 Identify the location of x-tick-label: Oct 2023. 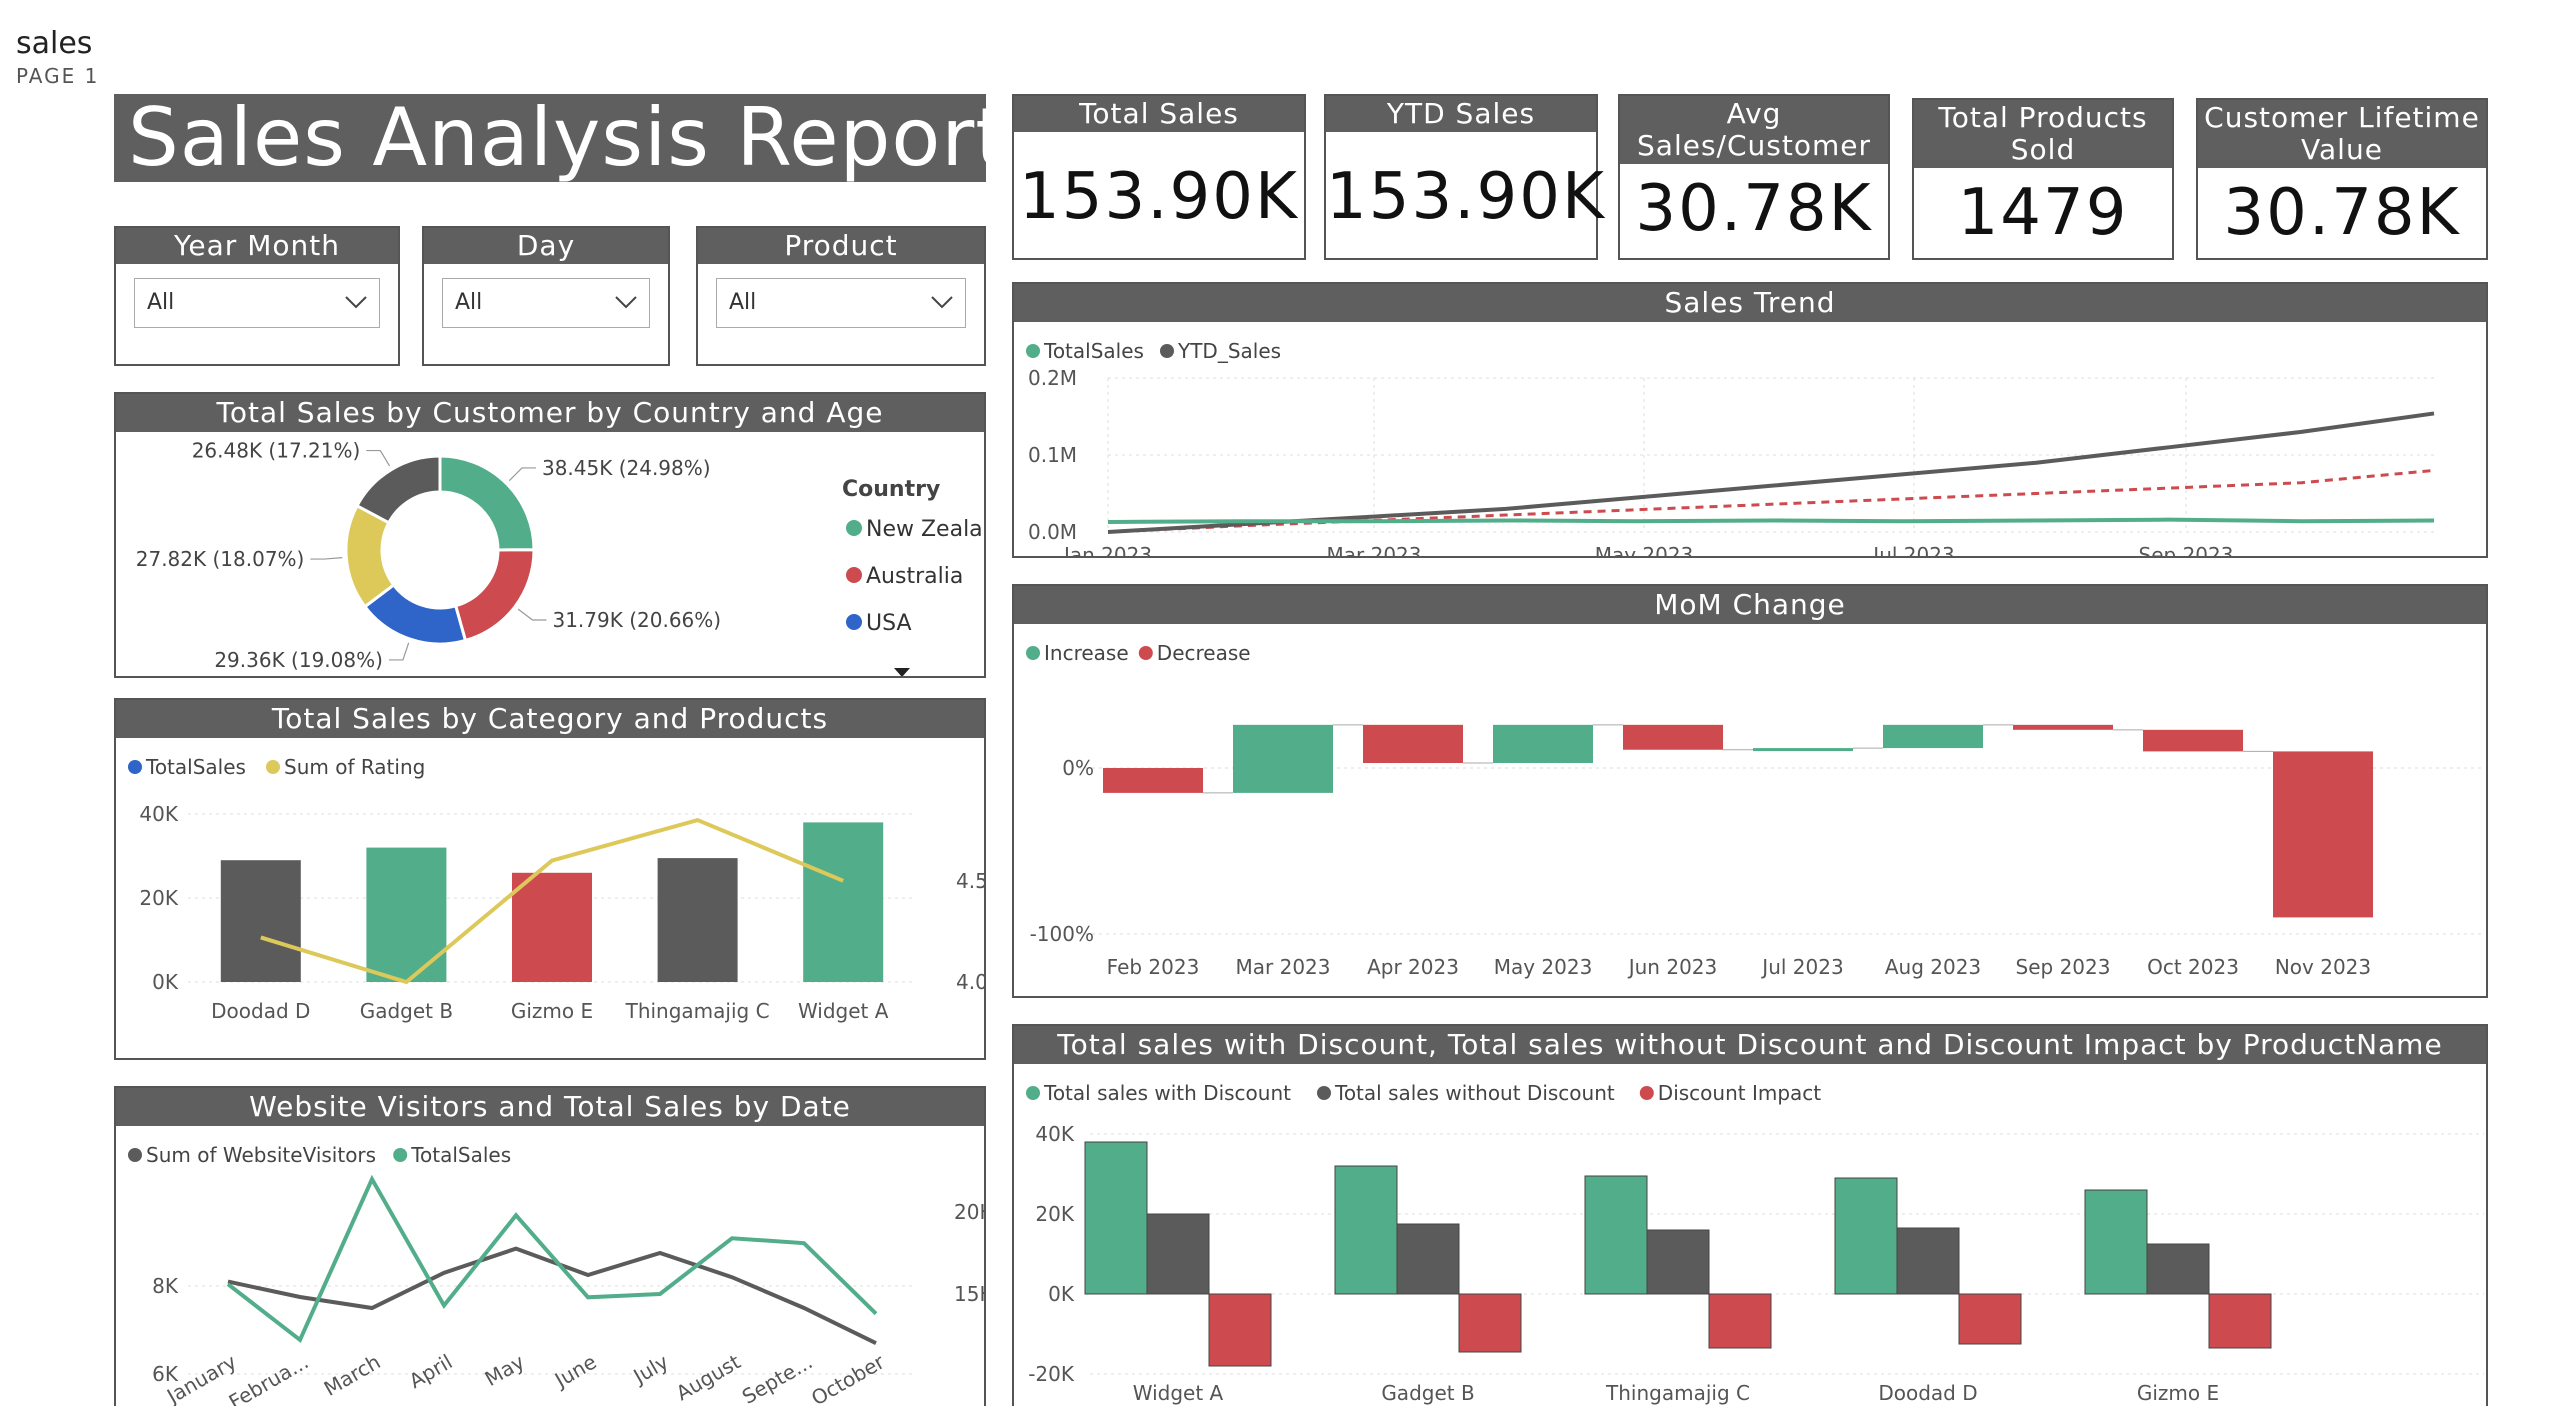
(2193, 967).